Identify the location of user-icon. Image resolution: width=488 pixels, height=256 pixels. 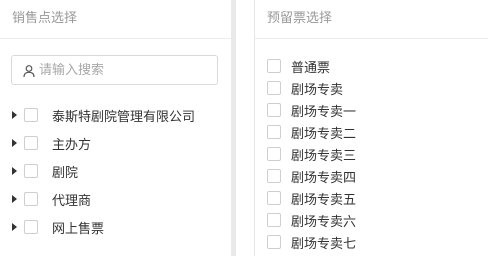
(29, 70).